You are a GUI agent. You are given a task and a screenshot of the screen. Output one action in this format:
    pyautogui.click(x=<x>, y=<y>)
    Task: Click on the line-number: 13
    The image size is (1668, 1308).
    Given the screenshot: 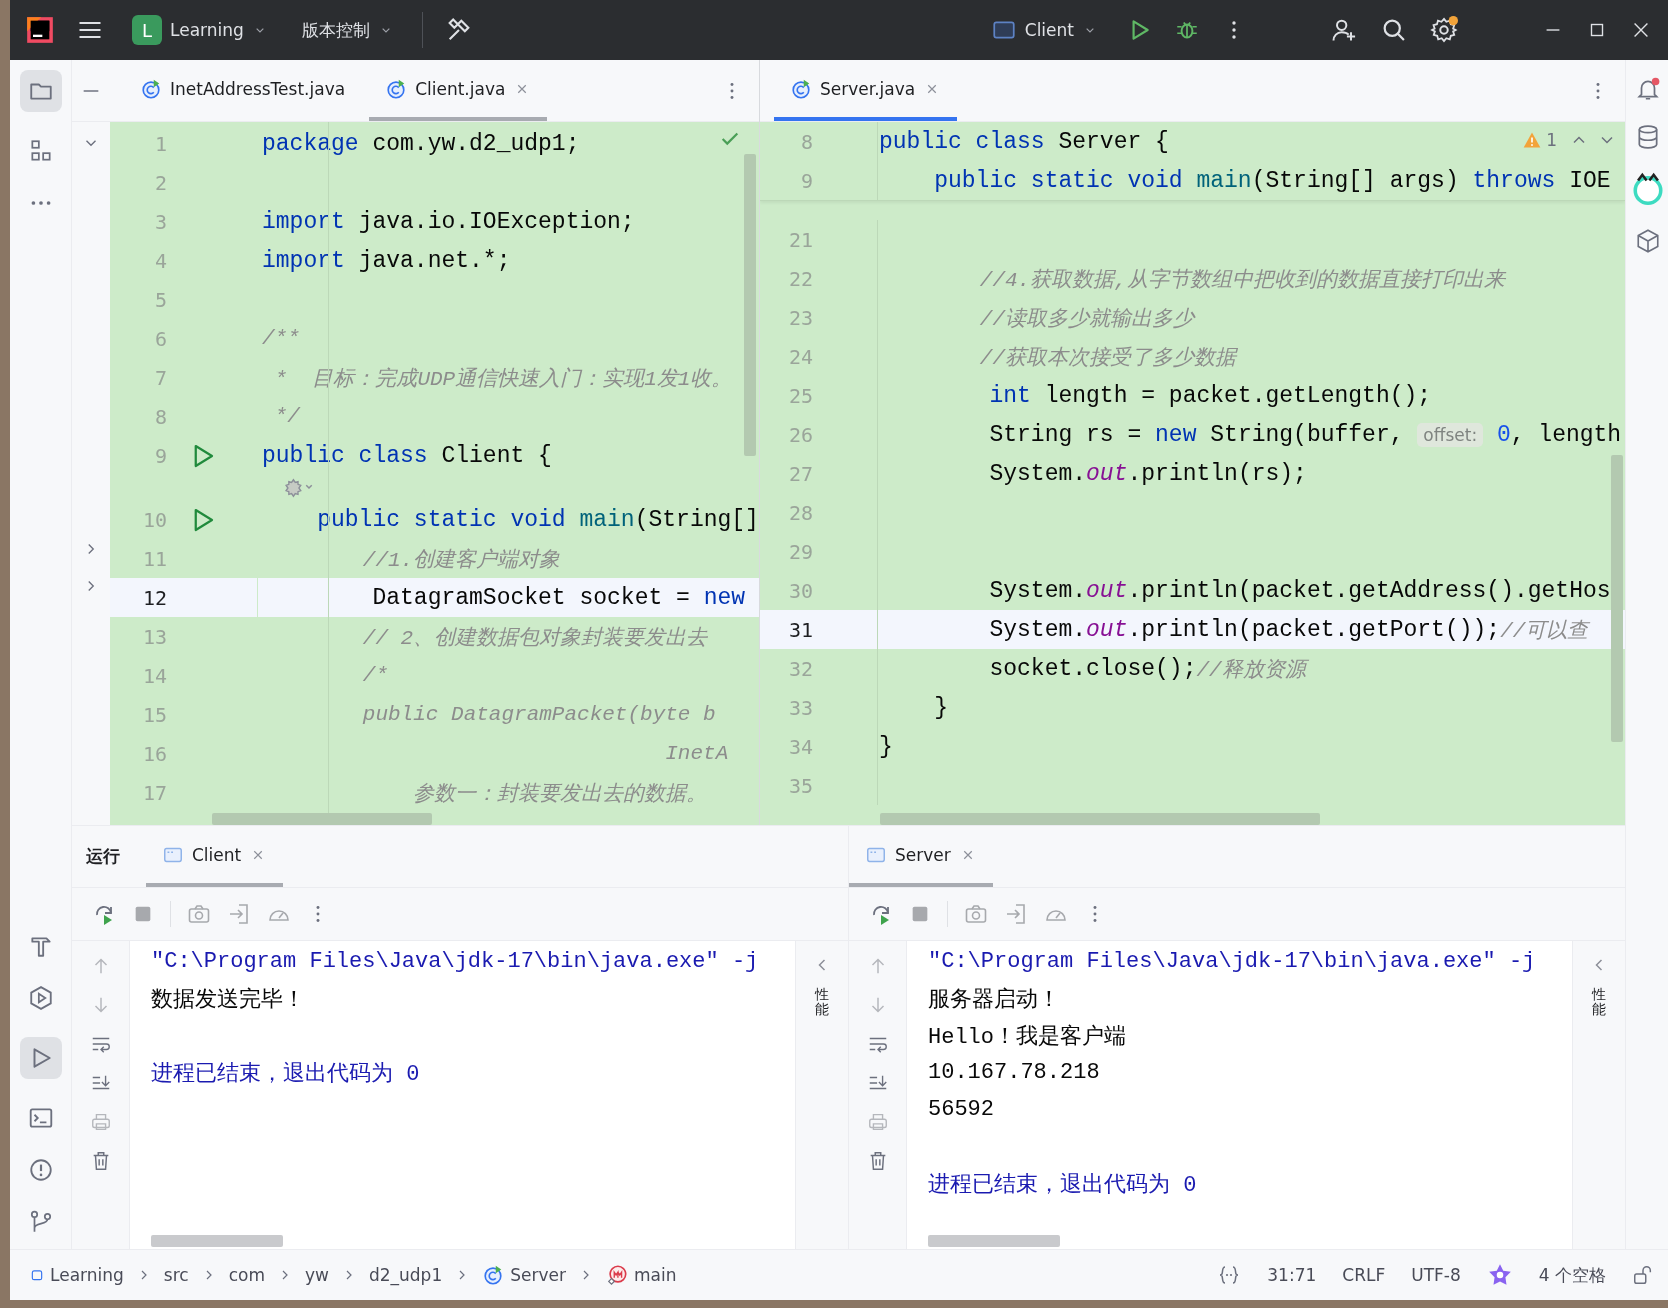 What is the action you would take?
    pyautogui.click(x=154, y=637)
    